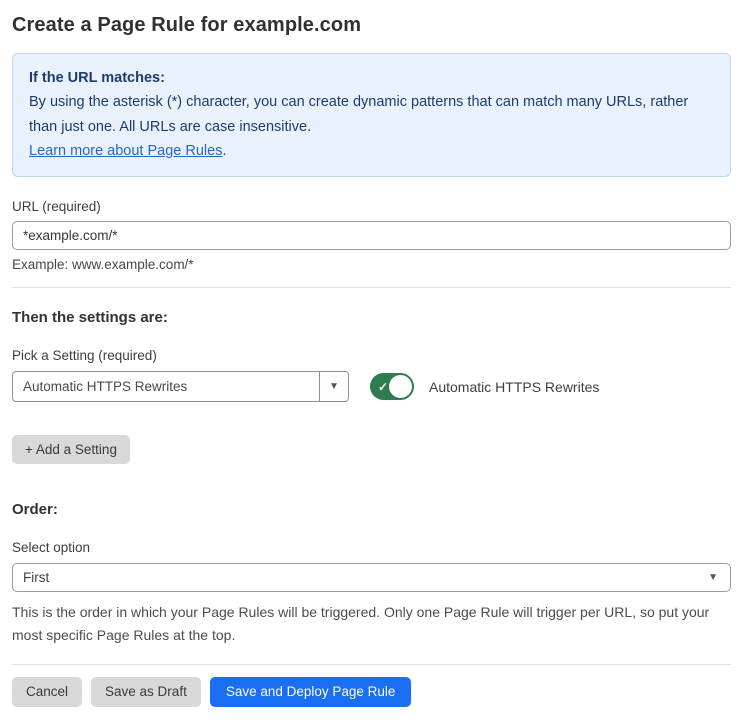 The image size is (743, 727). I want to click on footer-divider, so click(371, 665).